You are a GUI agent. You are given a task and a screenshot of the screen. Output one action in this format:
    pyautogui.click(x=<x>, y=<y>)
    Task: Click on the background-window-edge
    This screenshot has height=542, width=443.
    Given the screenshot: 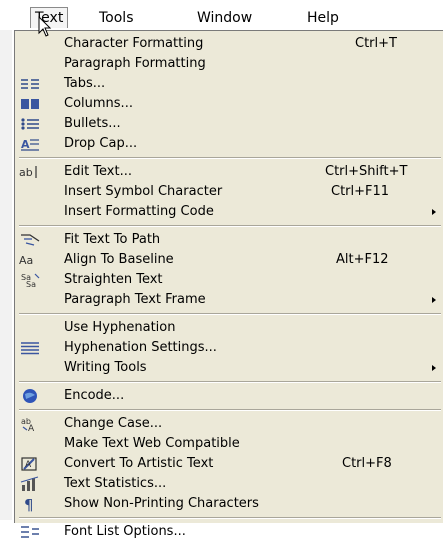 What is the action you would take?
    pyautogui.click(x=6, y=275)
    